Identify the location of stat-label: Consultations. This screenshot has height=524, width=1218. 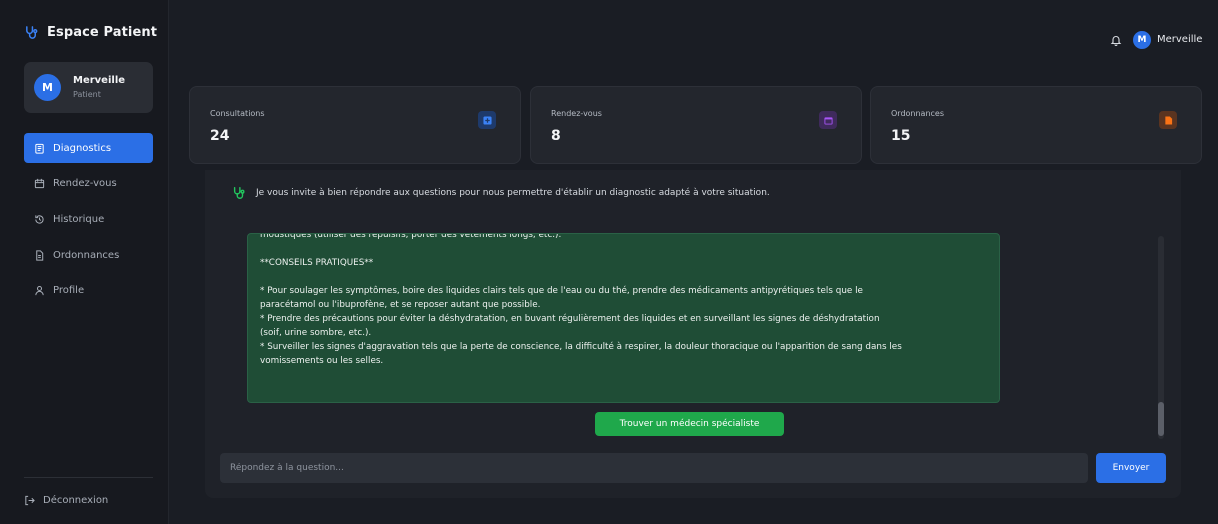
(237, 113).